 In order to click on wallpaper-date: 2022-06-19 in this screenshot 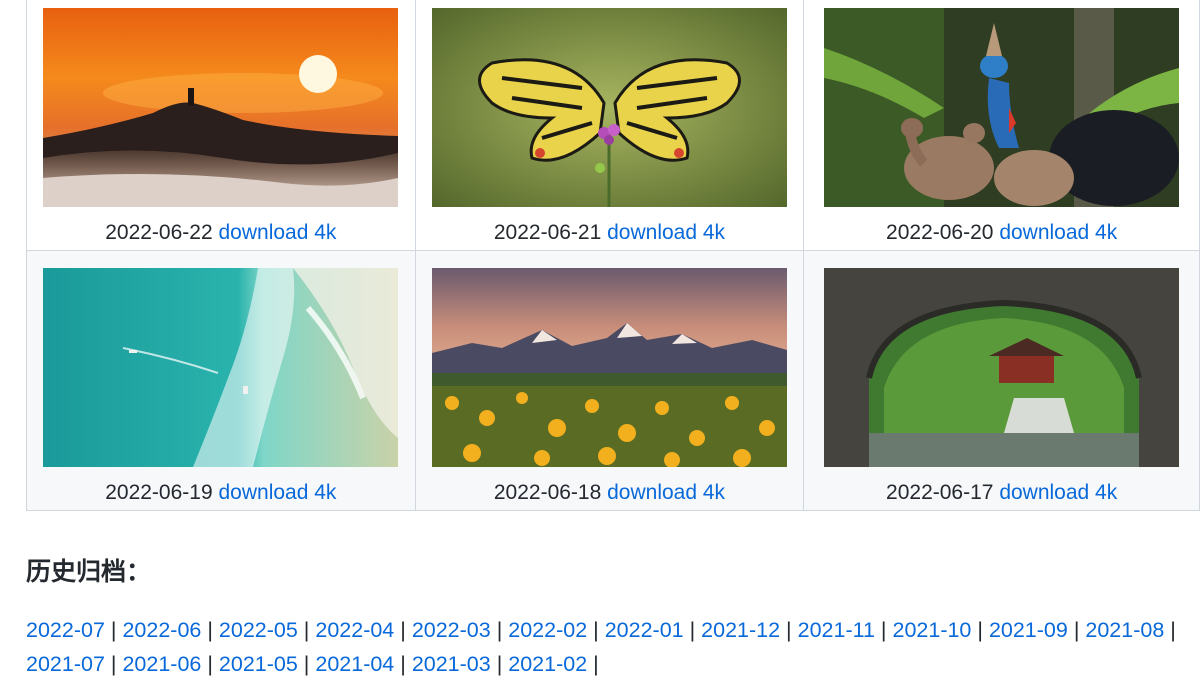, I will do `click(159, 492)`.